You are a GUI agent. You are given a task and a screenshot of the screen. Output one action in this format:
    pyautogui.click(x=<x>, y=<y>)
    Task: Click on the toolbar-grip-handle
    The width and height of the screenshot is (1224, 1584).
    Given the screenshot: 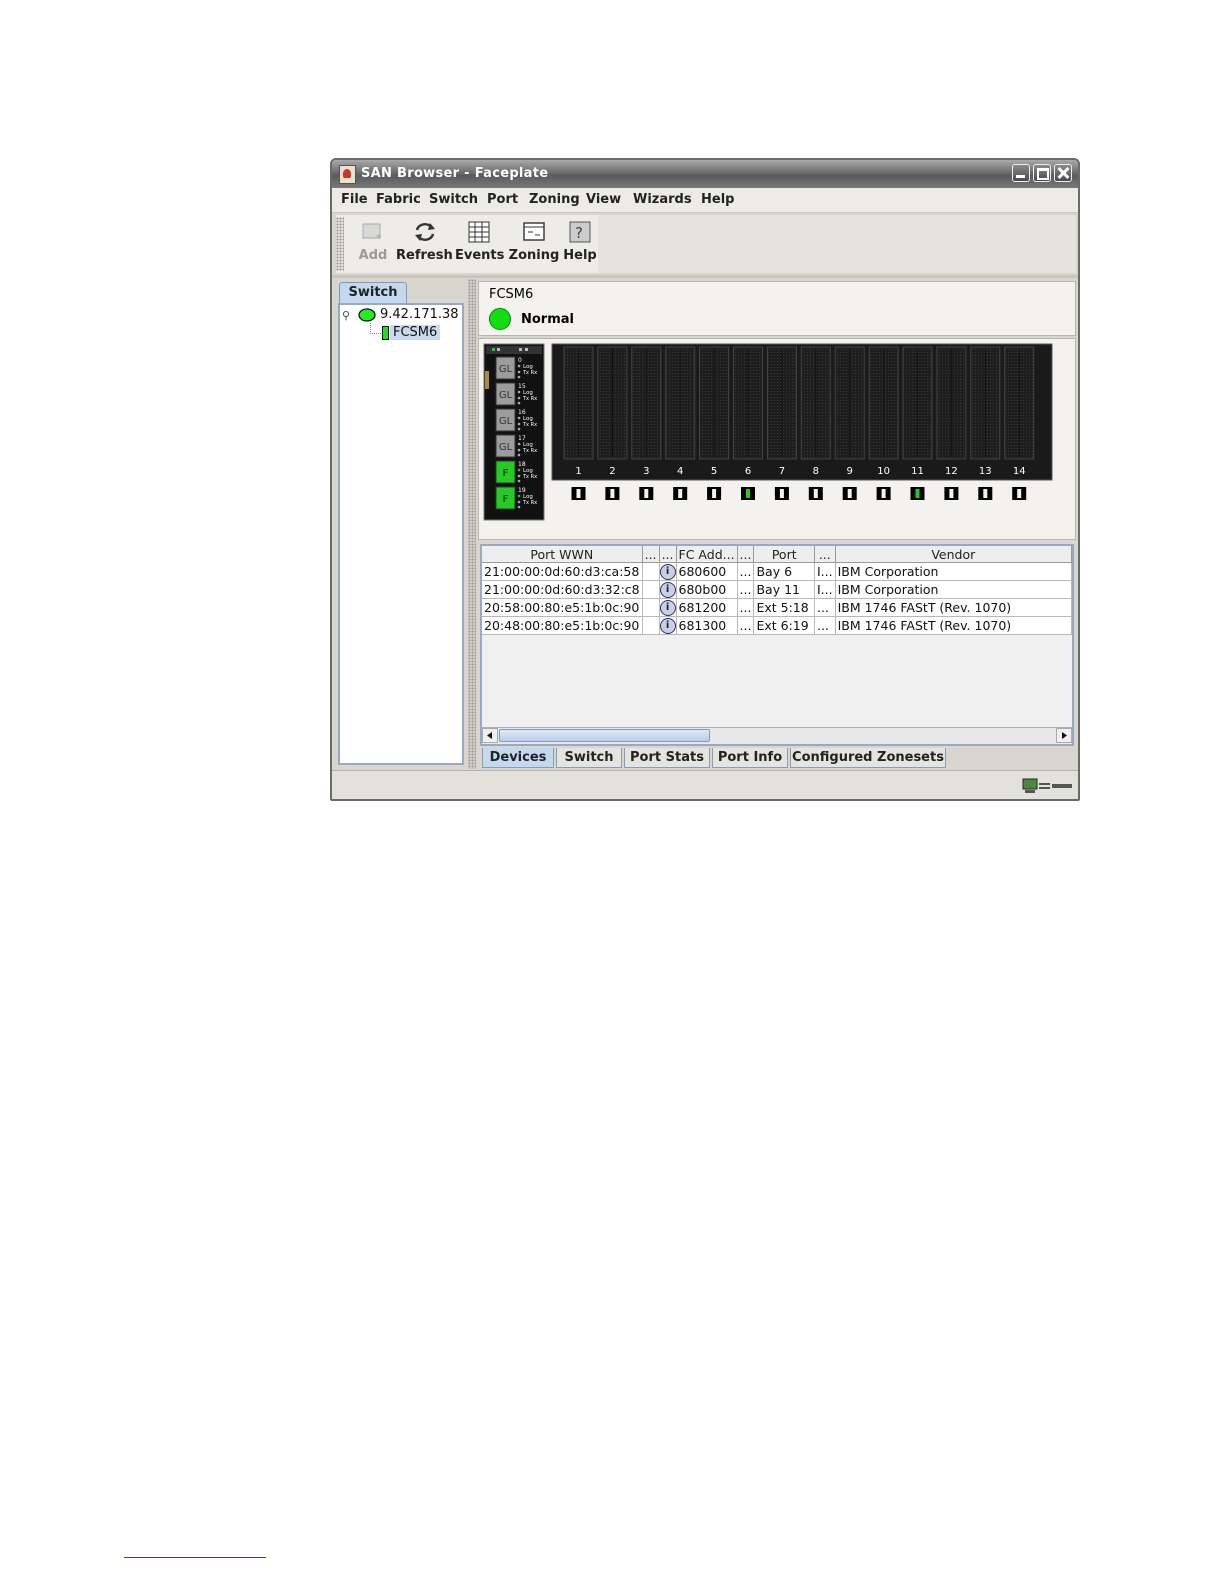 What is the action you would take?
    pyautogui.click(x=340, y=244)
    